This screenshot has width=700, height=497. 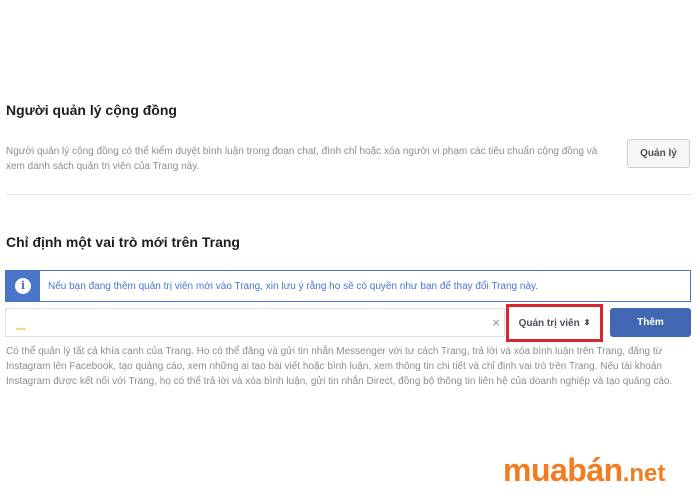 What do you see at coordinates (587, 322) in the screenshot?
I see `sort-updown-icon: ⬍` at bounding box center [587, 322].